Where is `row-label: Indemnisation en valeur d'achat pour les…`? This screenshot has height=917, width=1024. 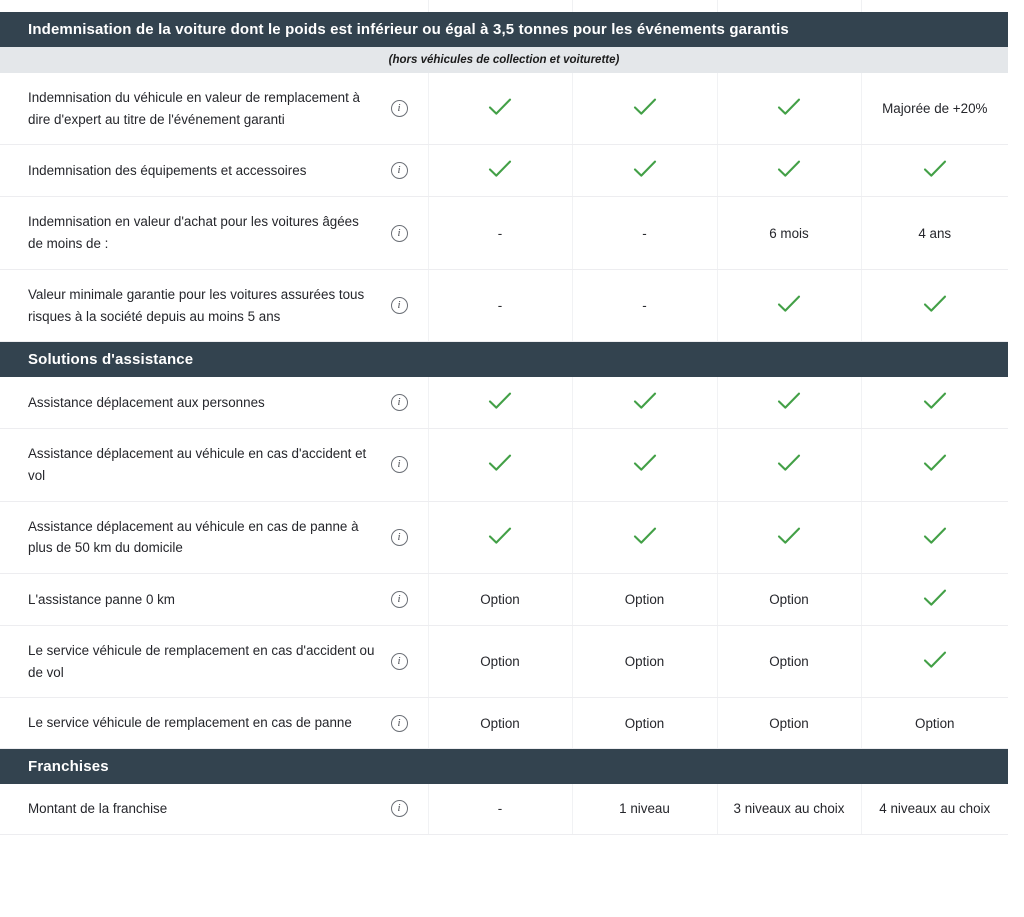
row-label: Indemnisation en valeur d'achat pour les… is located at coordinates (193, 233).